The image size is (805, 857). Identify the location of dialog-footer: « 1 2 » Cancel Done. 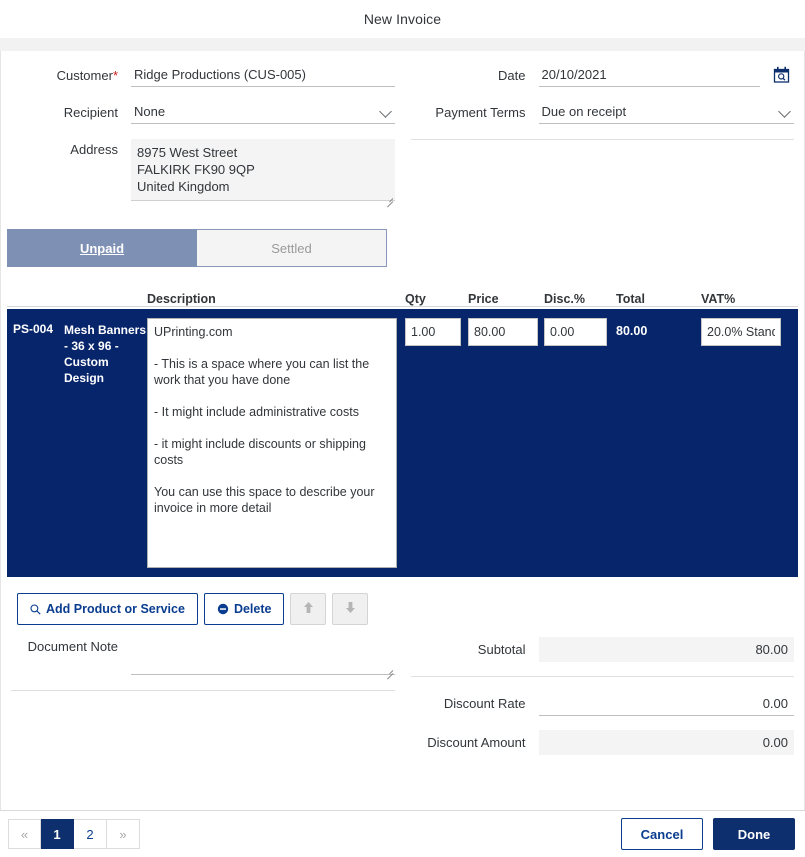
(402, 833).